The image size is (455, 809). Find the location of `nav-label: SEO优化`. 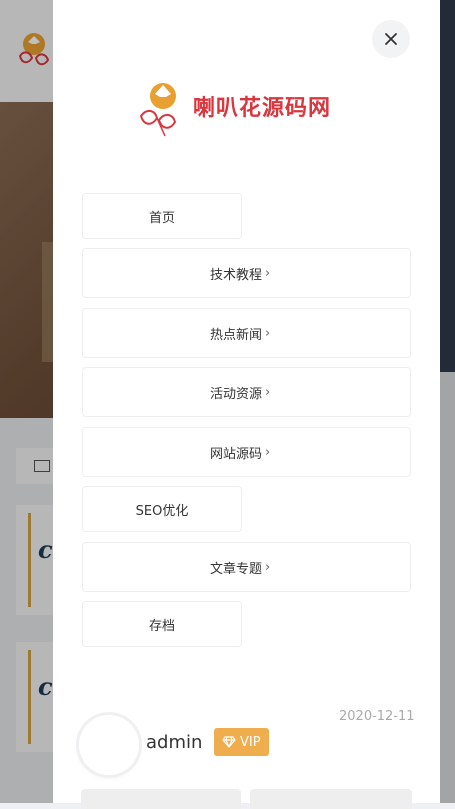

nav-label: SEO优化 is located at coordinates (162, 511).